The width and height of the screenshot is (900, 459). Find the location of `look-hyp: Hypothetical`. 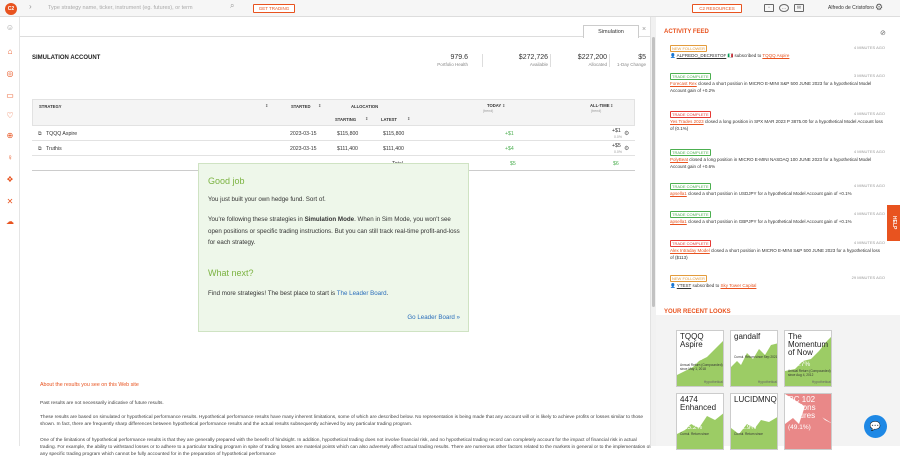

look-hyp: Hypothetical is located at coordinates (713, 382).